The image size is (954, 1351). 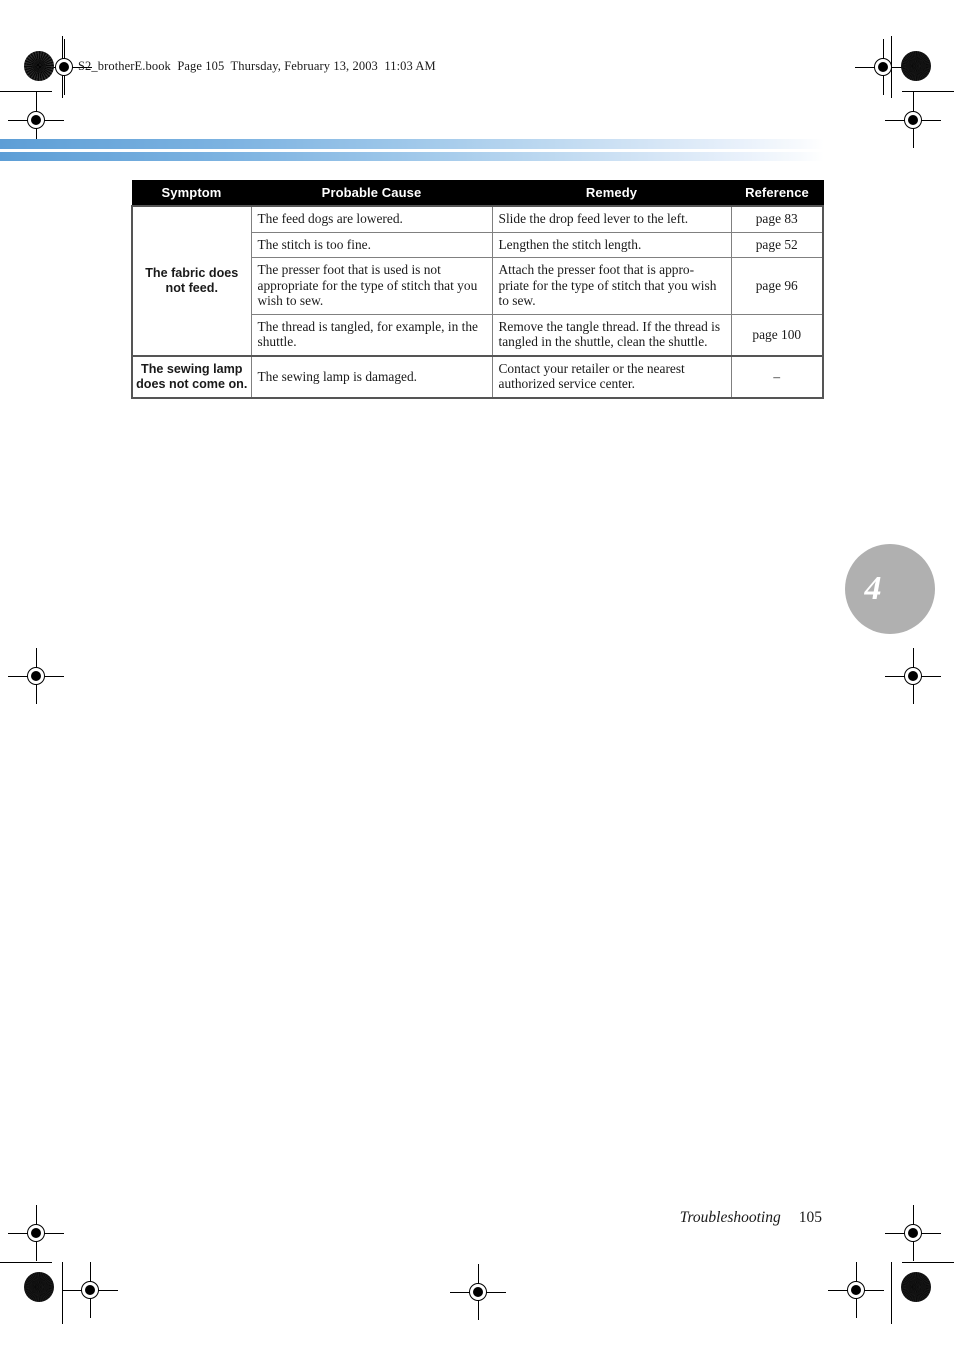 What do you see at coordinates (192, 272) in the screenshot?
I see `symptom-line-1: The fabric does` at bounding box center [192, 272].